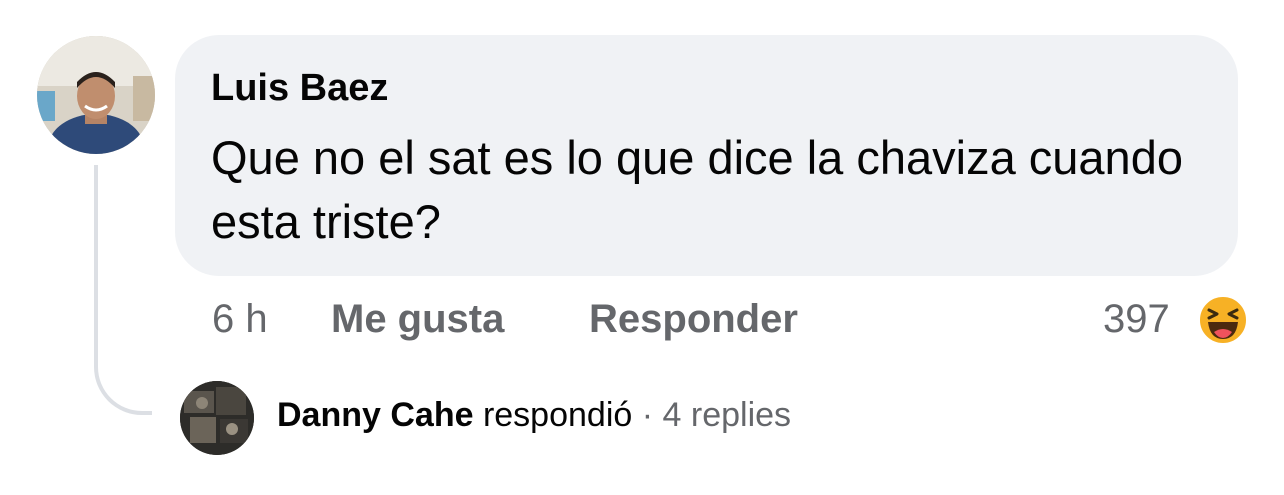 The height and width of the screenshot is (495, 1284). I want to click on haha-reaction-icon, so click(1223, 320).